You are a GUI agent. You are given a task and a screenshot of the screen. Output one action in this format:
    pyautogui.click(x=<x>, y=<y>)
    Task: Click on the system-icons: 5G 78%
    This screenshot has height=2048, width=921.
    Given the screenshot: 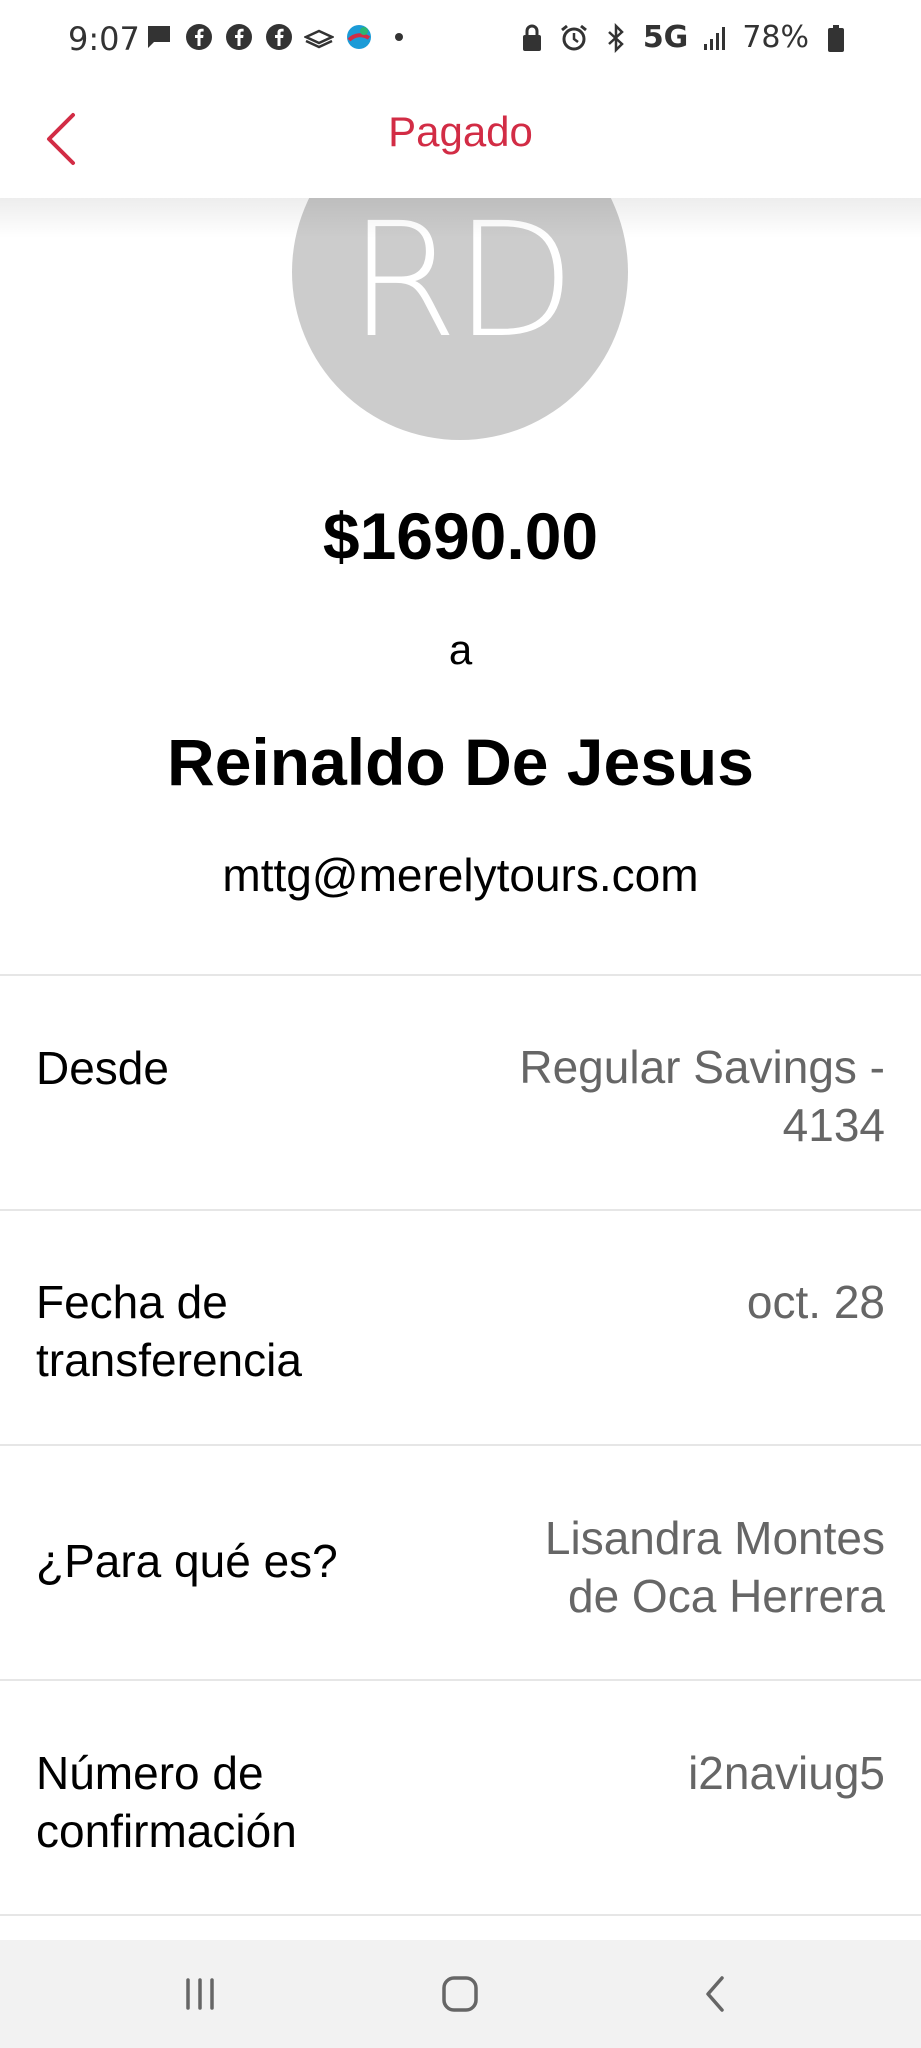 What is the action you would take?
    pyautogui.click(x=684, y=37)
    